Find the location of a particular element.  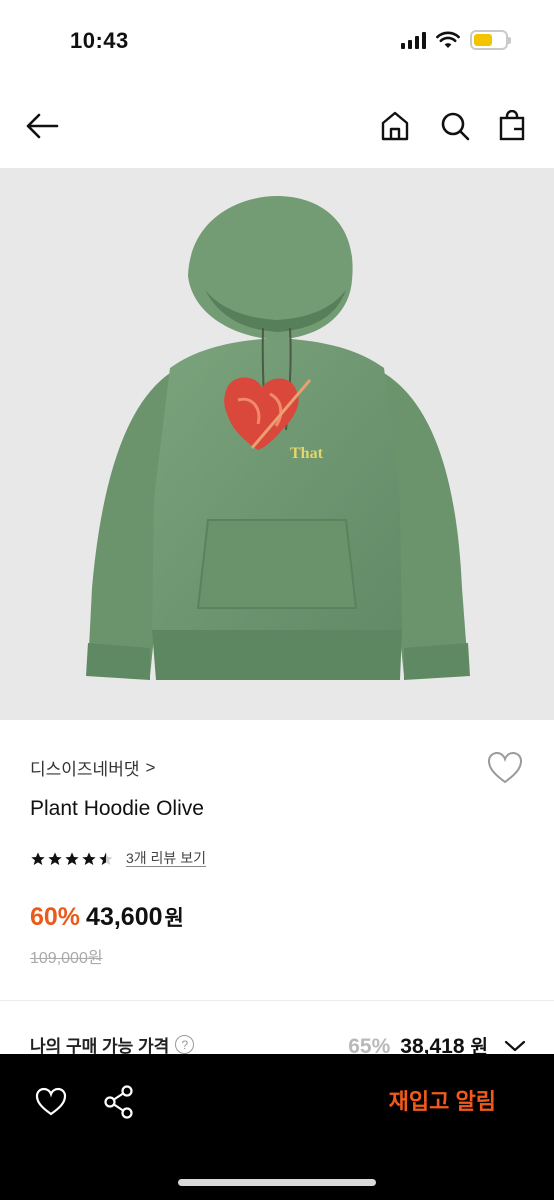

search-button is located at coordinates (455, 126).